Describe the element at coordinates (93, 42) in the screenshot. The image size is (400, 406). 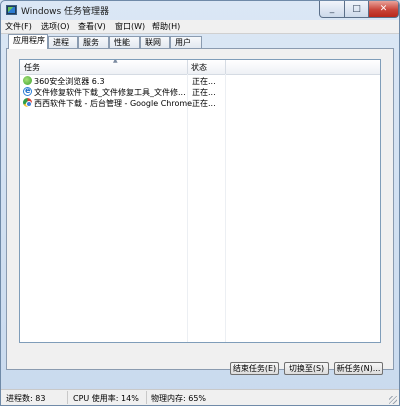
I see `tab-services: 服务` at that location.